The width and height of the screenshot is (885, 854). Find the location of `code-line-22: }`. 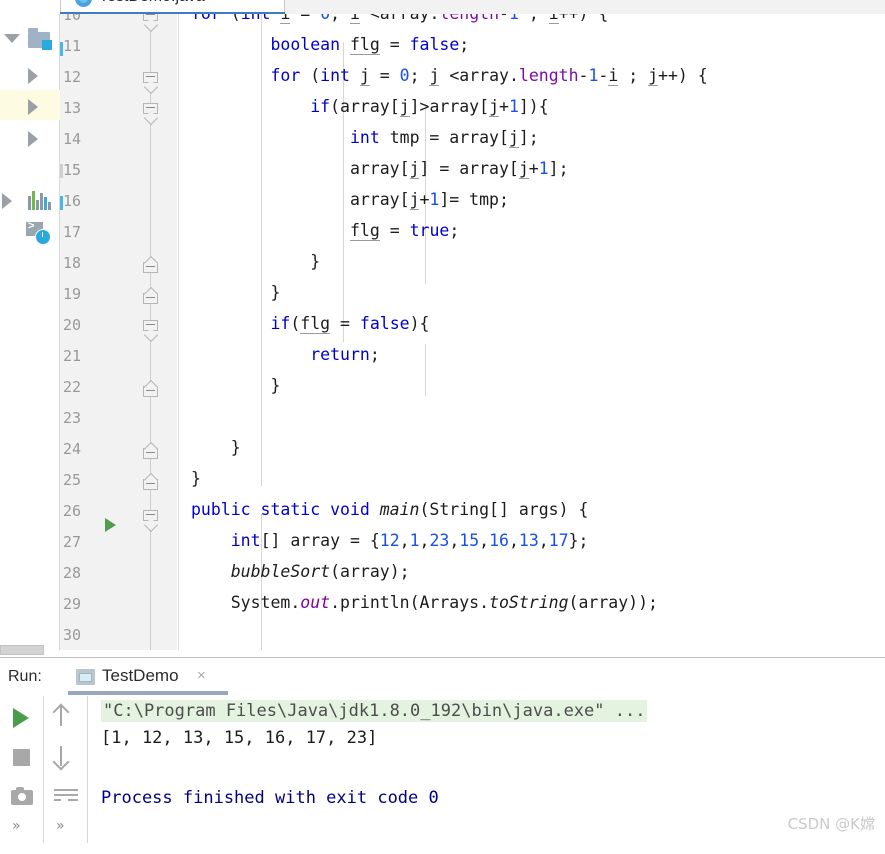

code-line-22: } is located at coordinates (236, 385).